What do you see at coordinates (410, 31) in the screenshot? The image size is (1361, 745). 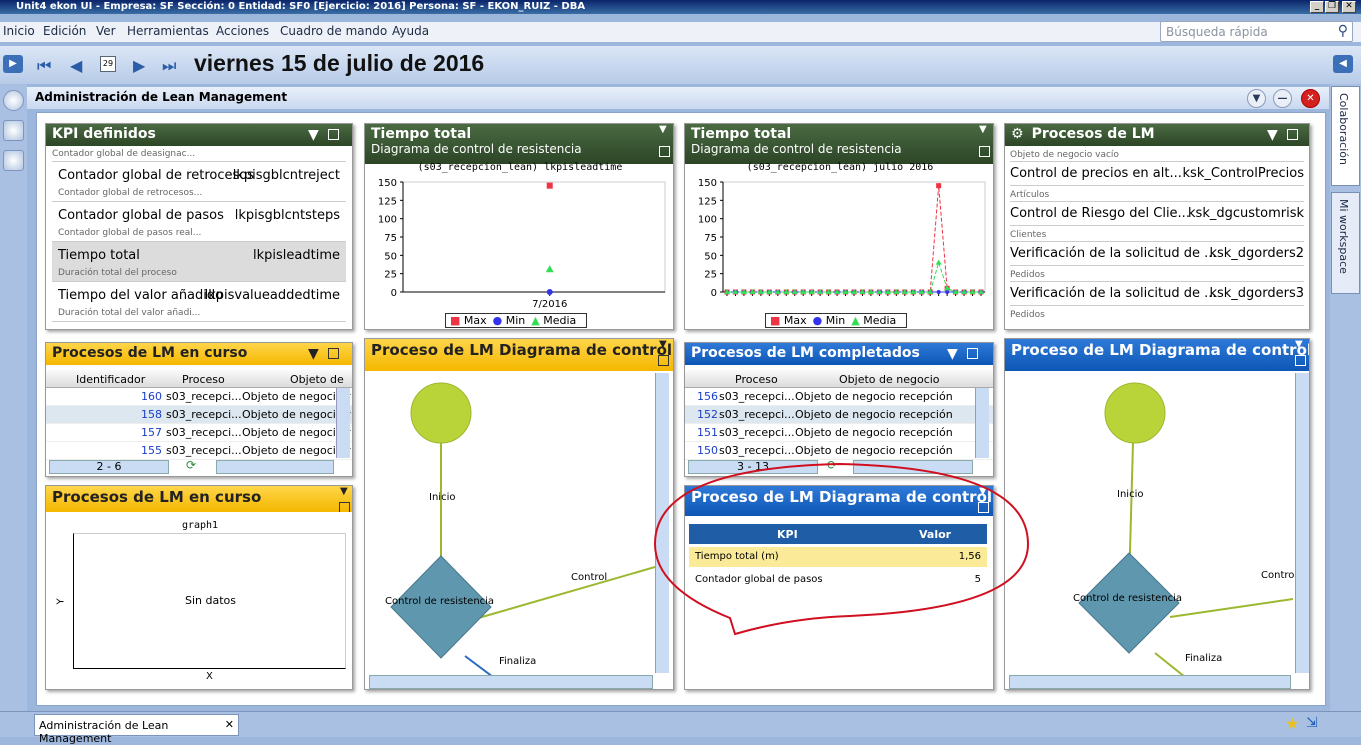 I see `menu-ayuda: Ayuda` at bounding box center [410, 31].